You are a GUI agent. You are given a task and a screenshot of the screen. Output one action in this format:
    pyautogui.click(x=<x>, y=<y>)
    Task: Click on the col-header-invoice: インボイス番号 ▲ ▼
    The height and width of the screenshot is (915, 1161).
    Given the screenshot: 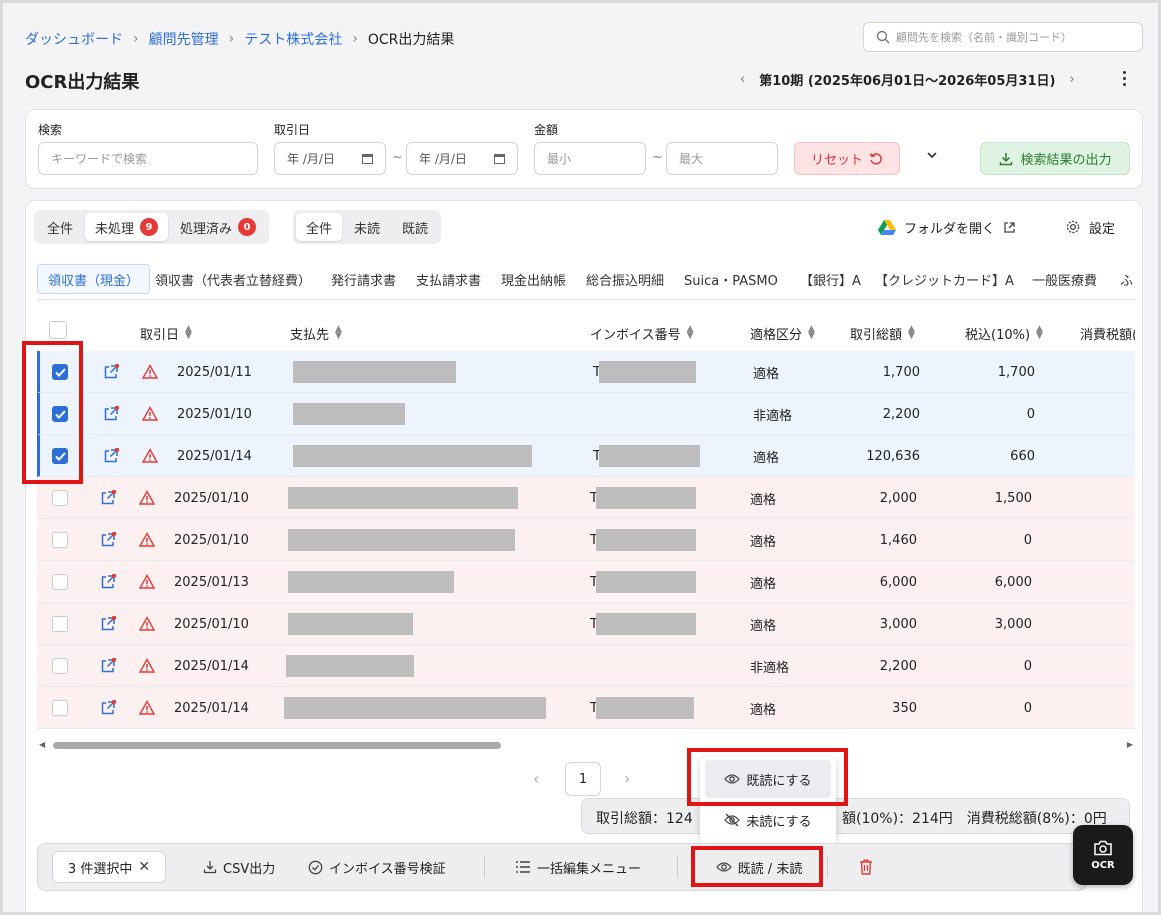 What is the action you would take?
    pyautogui.click(x=642, y=333)
    